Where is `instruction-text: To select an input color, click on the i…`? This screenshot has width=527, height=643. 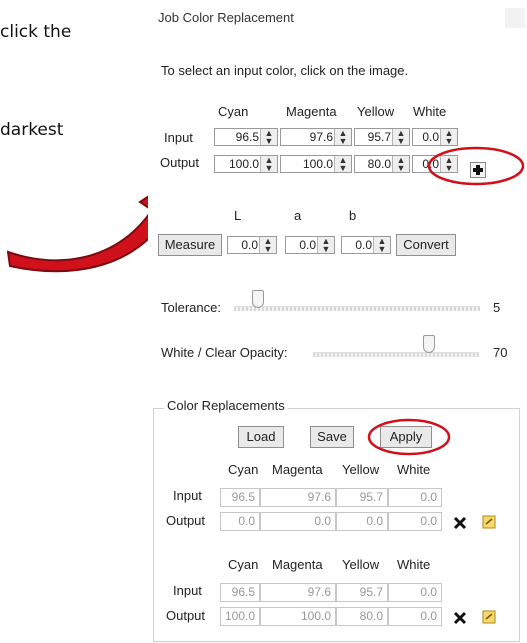
instruction-text: To select an input color, click on the i… is located at coordinates (285, 70).